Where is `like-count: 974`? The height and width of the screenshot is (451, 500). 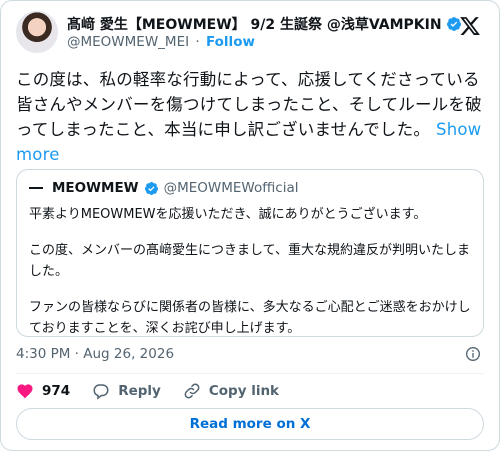
like-count: 974 is located at coordinates (56, 391).